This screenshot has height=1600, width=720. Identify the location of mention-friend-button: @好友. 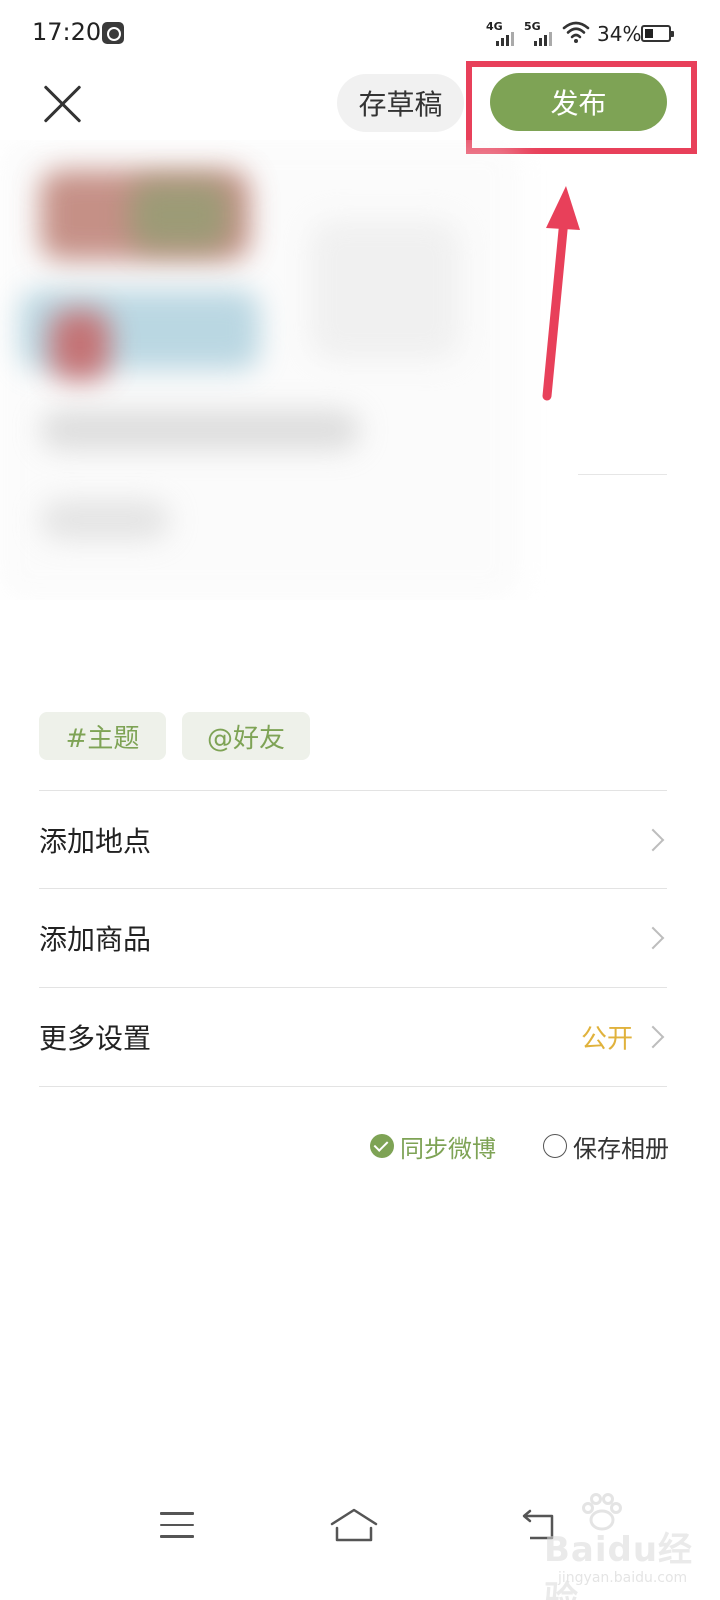
(246, 736).